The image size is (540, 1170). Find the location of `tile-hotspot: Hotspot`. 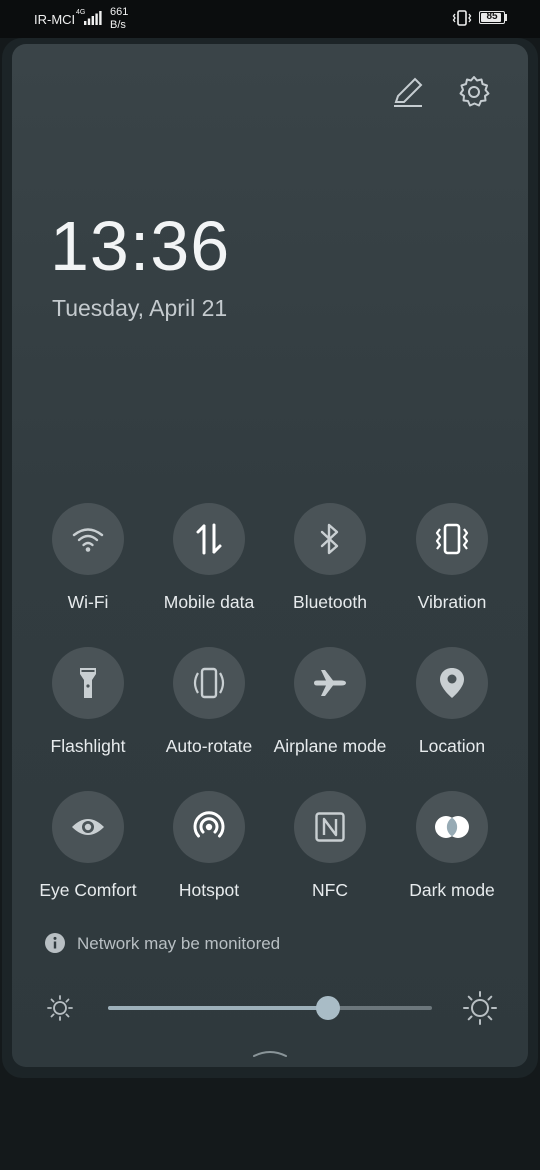

tile-hotspot: Hotspot is located at coordinates (209, 846).